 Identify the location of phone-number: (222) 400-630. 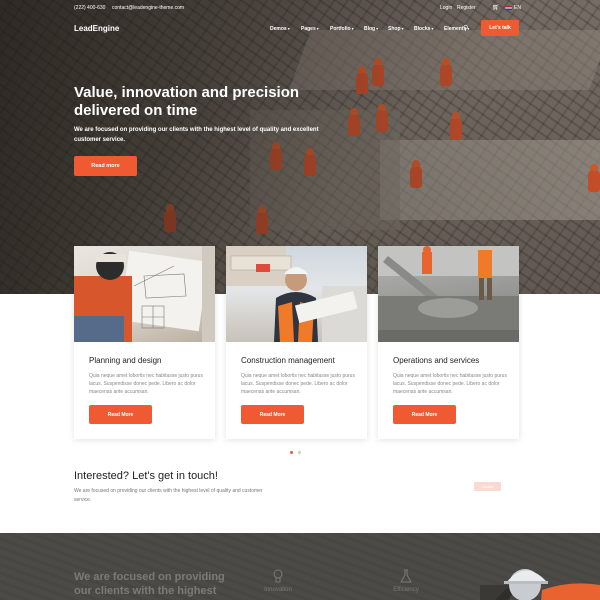
(89, 8).